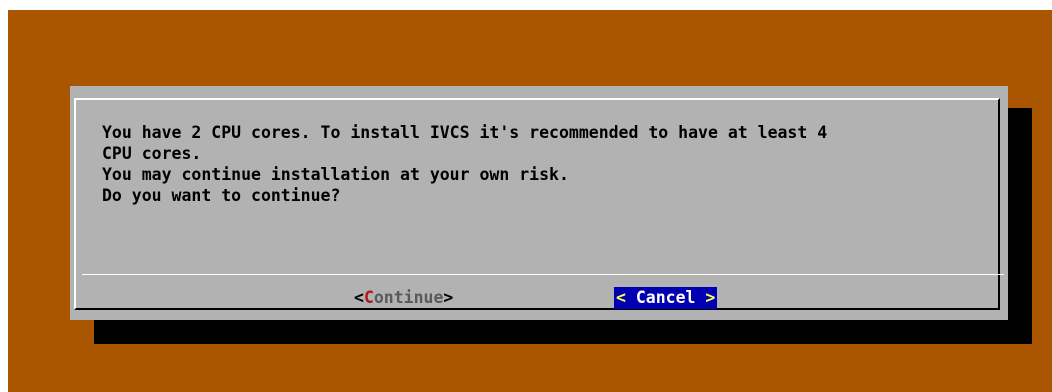  What do you see at coordinates (368, 297) in the screenshot?
I see `continue-hotkey: C` at bounding box center [368, 297].